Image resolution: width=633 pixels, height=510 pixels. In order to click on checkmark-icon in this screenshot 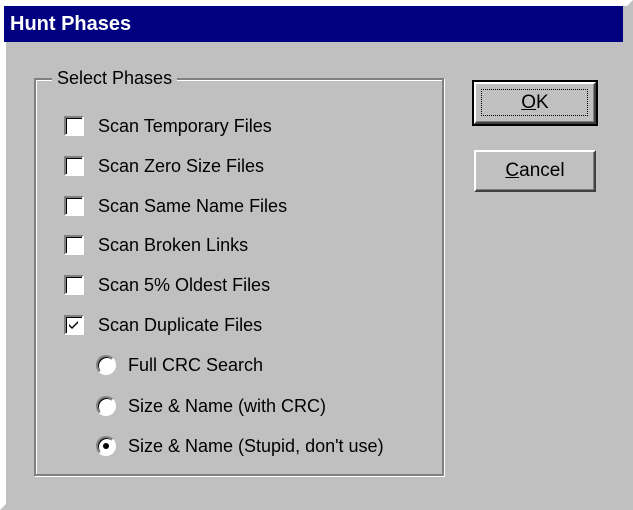, I will do `click(73, 325)`.